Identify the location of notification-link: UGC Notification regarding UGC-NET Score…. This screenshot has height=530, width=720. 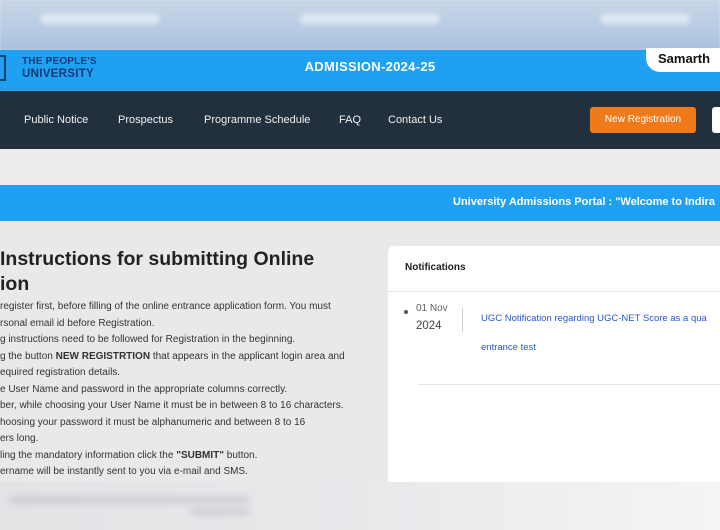
(594, 318).